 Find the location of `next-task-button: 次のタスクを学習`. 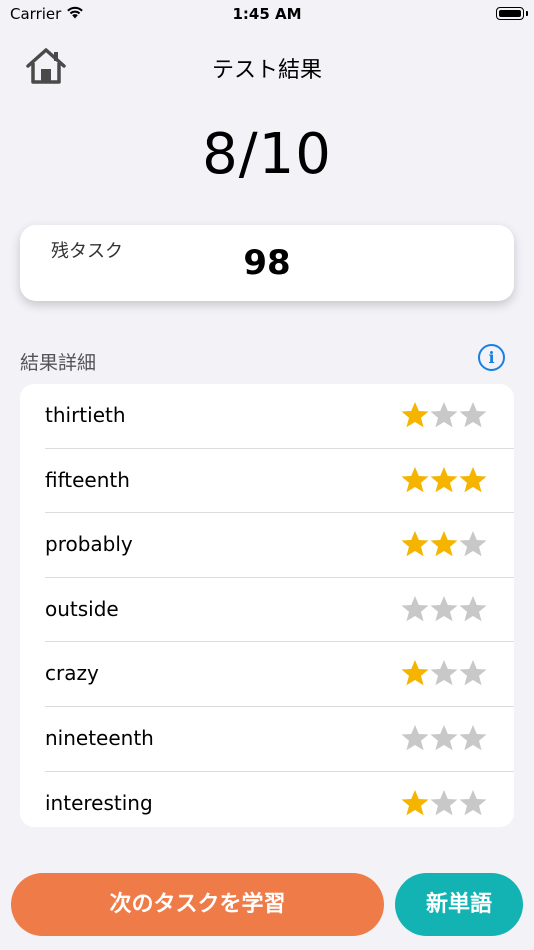

next-task-button: 次のタスクを学習 is located at coordinates (197, 904).